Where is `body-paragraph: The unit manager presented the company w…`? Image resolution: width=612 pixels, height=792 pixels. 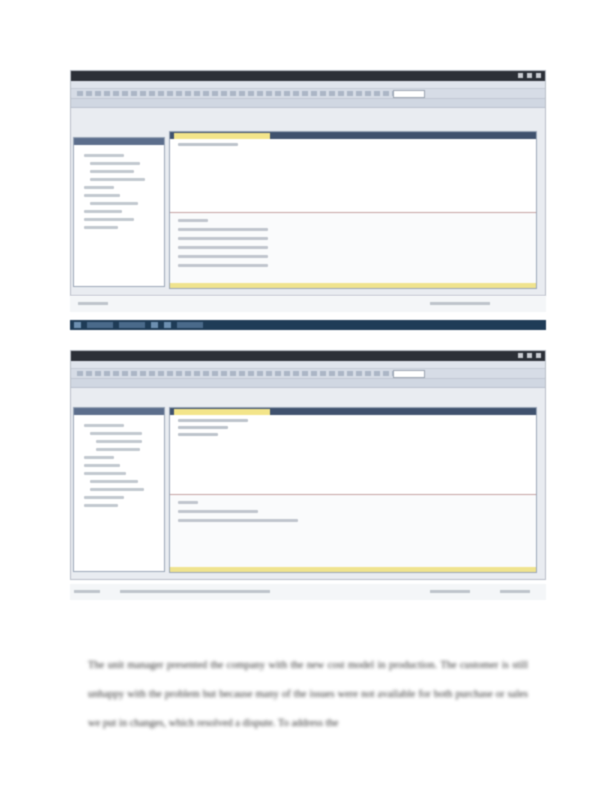 body-paragraph: The unit manager presented the company w… is located at coordinates (308, 694).